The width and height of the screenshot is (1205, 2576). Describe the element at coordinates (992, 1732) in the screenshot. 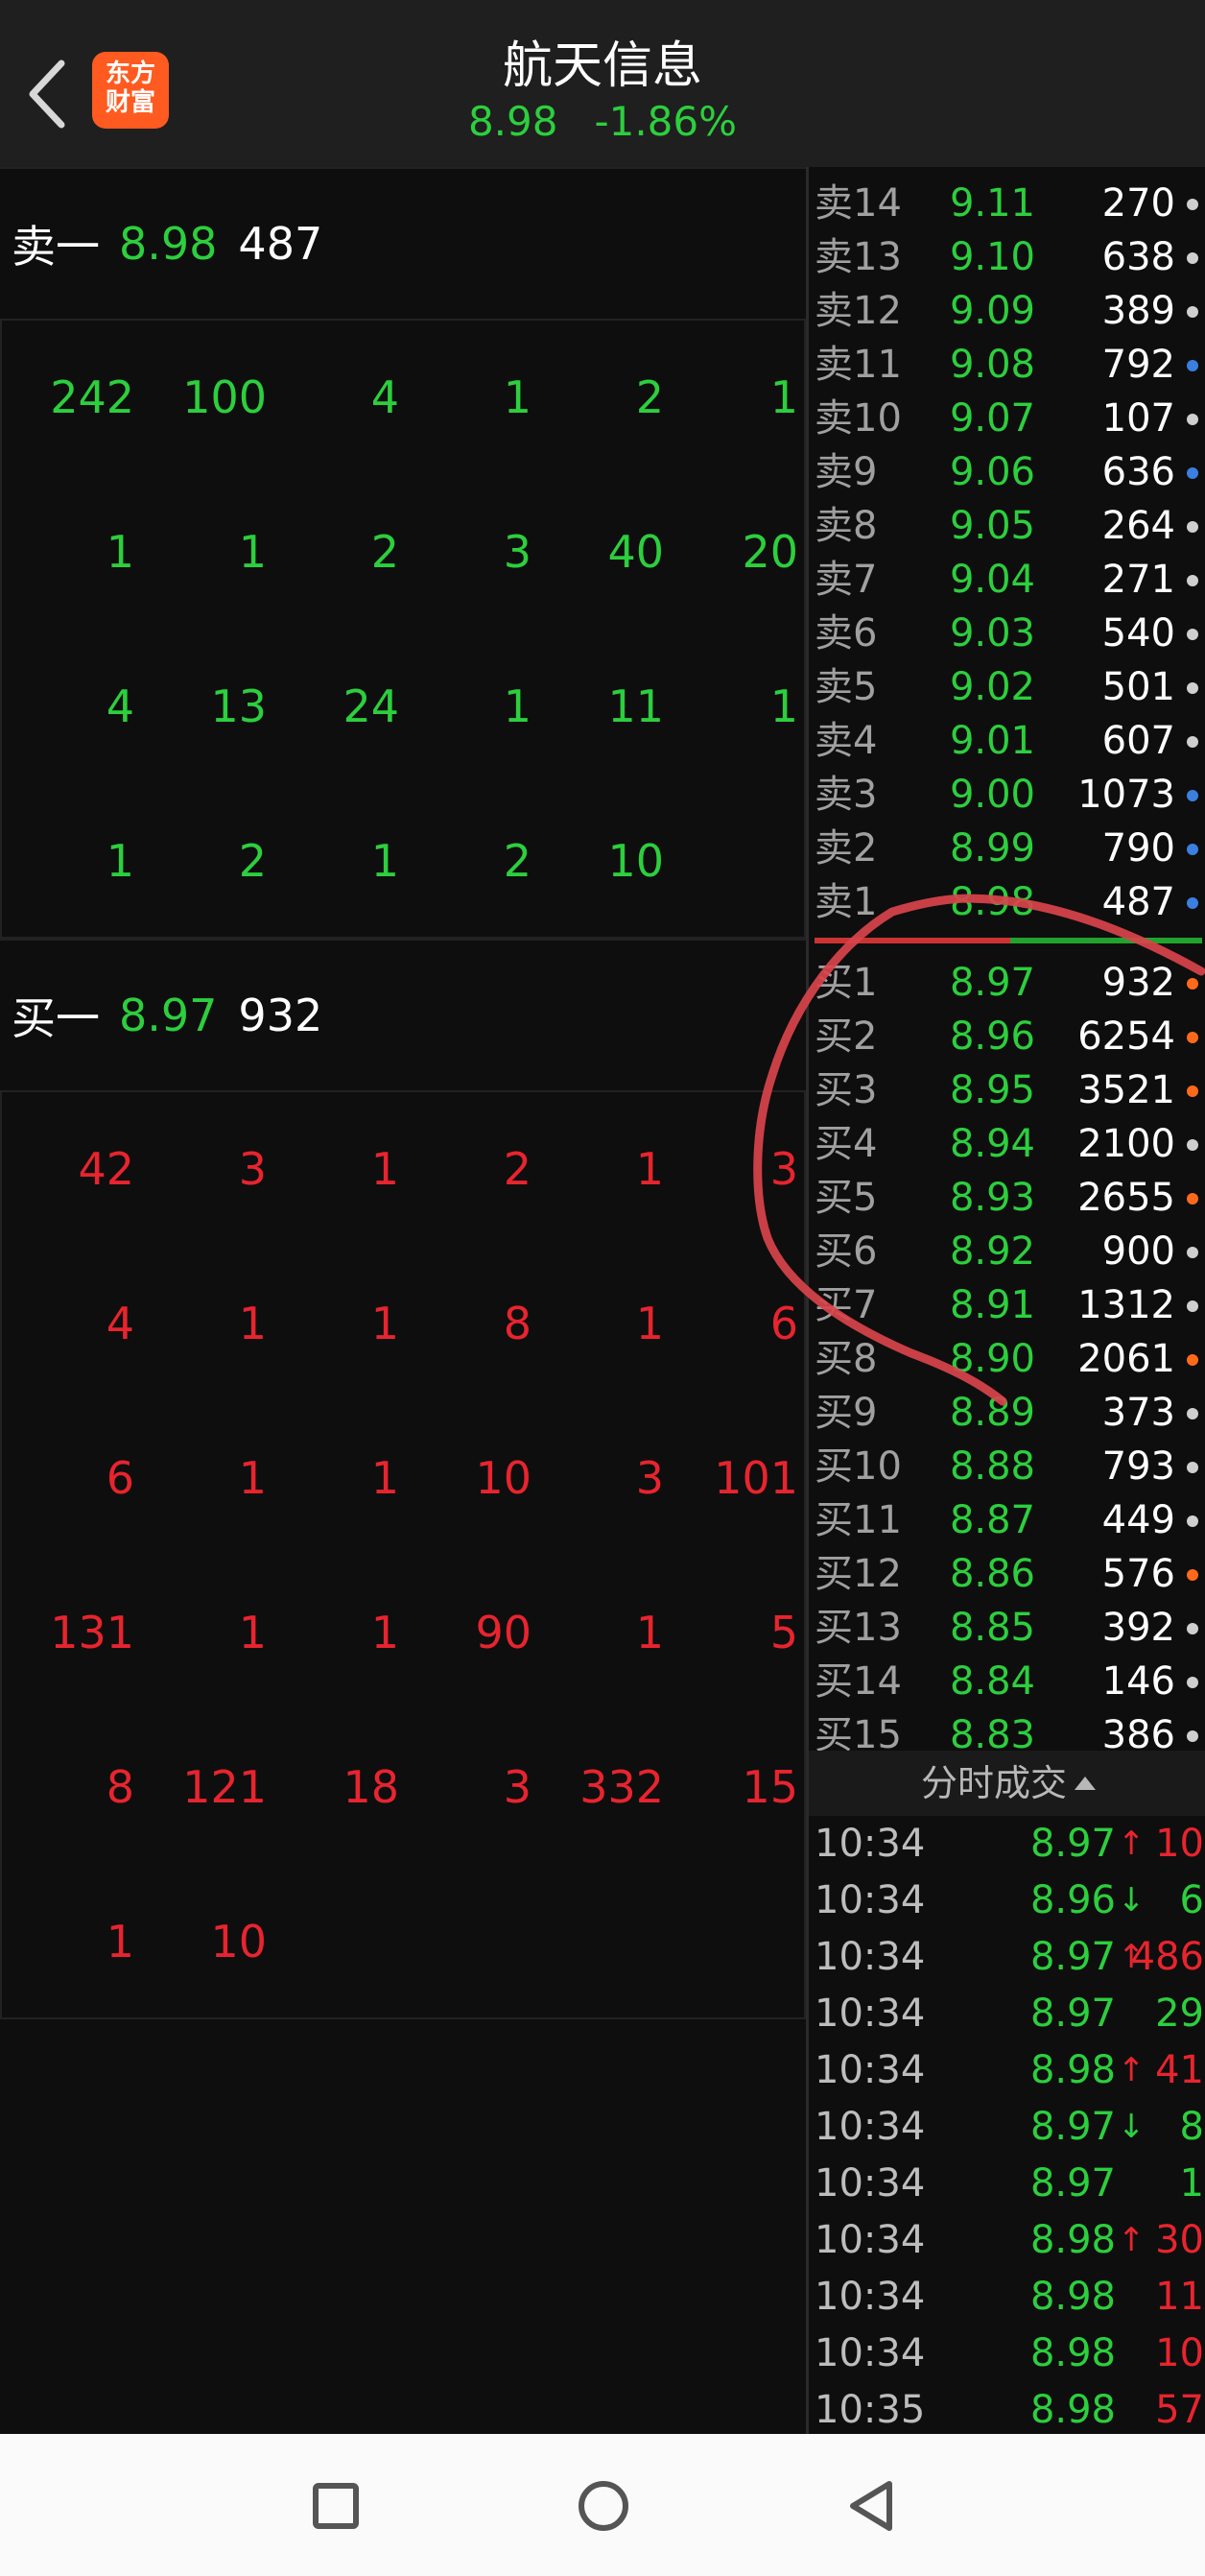

I see `level-price: 8.83` at that location.